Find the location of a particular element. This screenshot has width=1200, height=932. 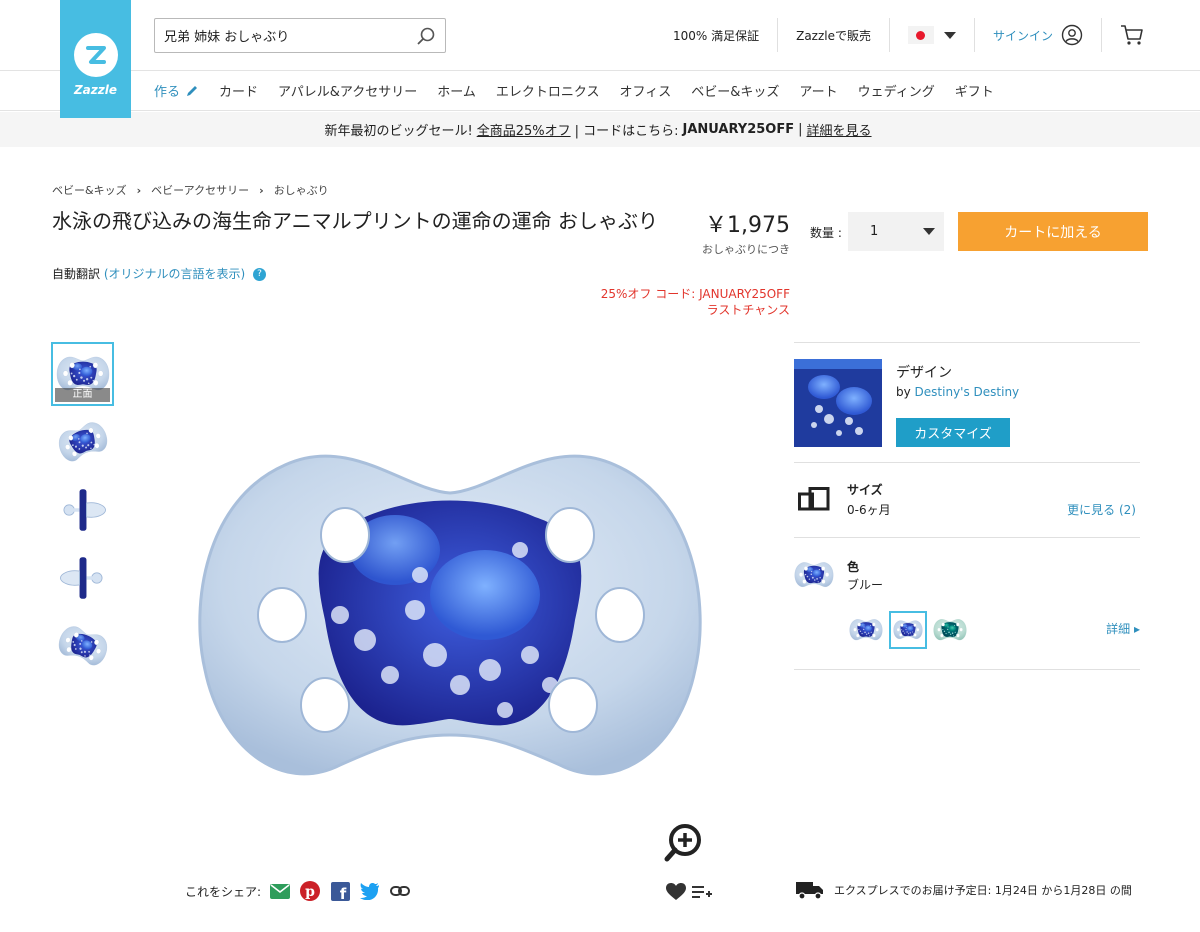

nav-item-cards: カード is located at coordinates (238, 90).